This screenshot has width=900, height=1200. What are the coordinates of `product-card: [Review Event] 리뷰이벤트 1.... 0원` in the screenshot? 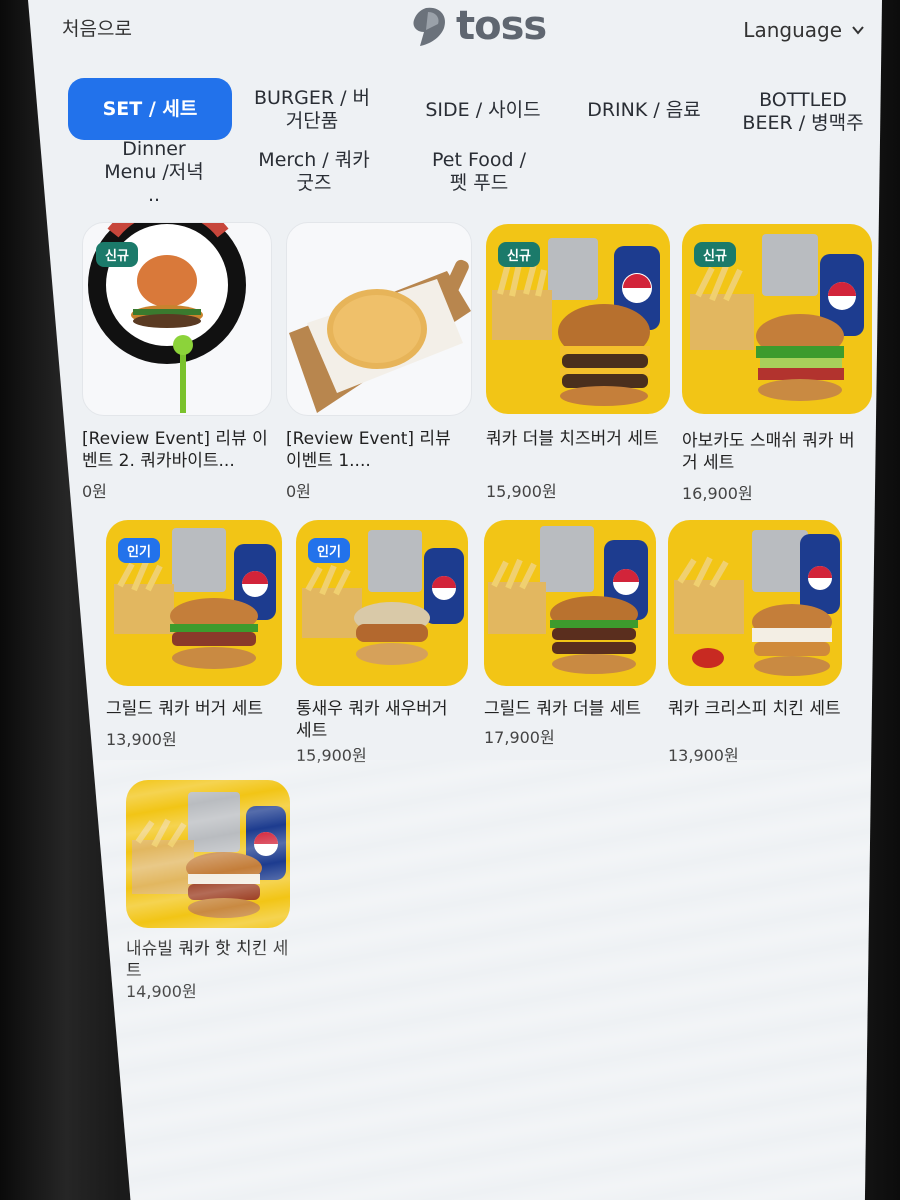 It's located at (379, 362).